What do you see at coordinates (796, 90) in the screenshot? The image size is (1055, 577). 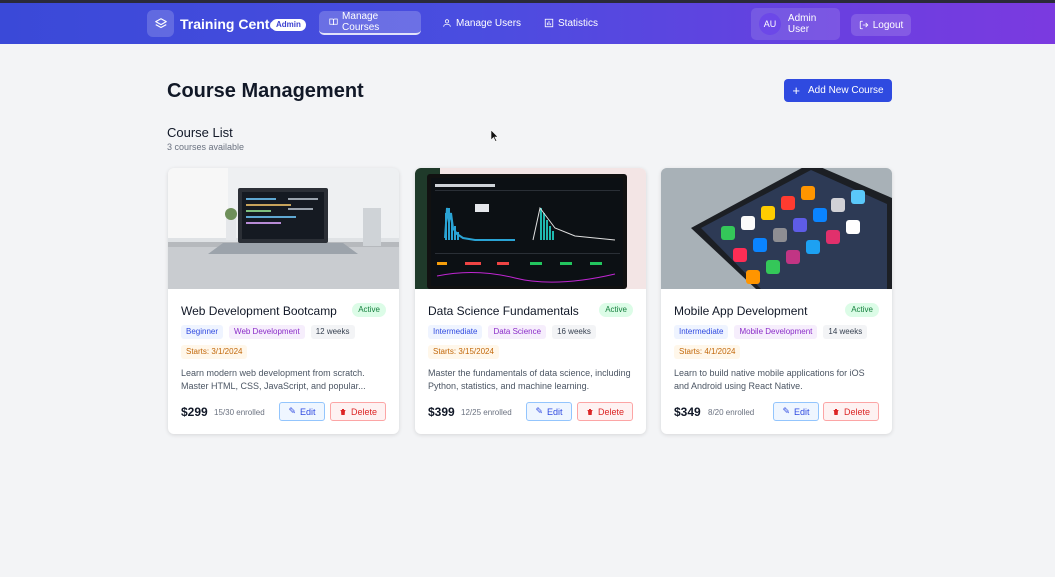 I see `plus-icon: +` at bounding box center [796, 90].